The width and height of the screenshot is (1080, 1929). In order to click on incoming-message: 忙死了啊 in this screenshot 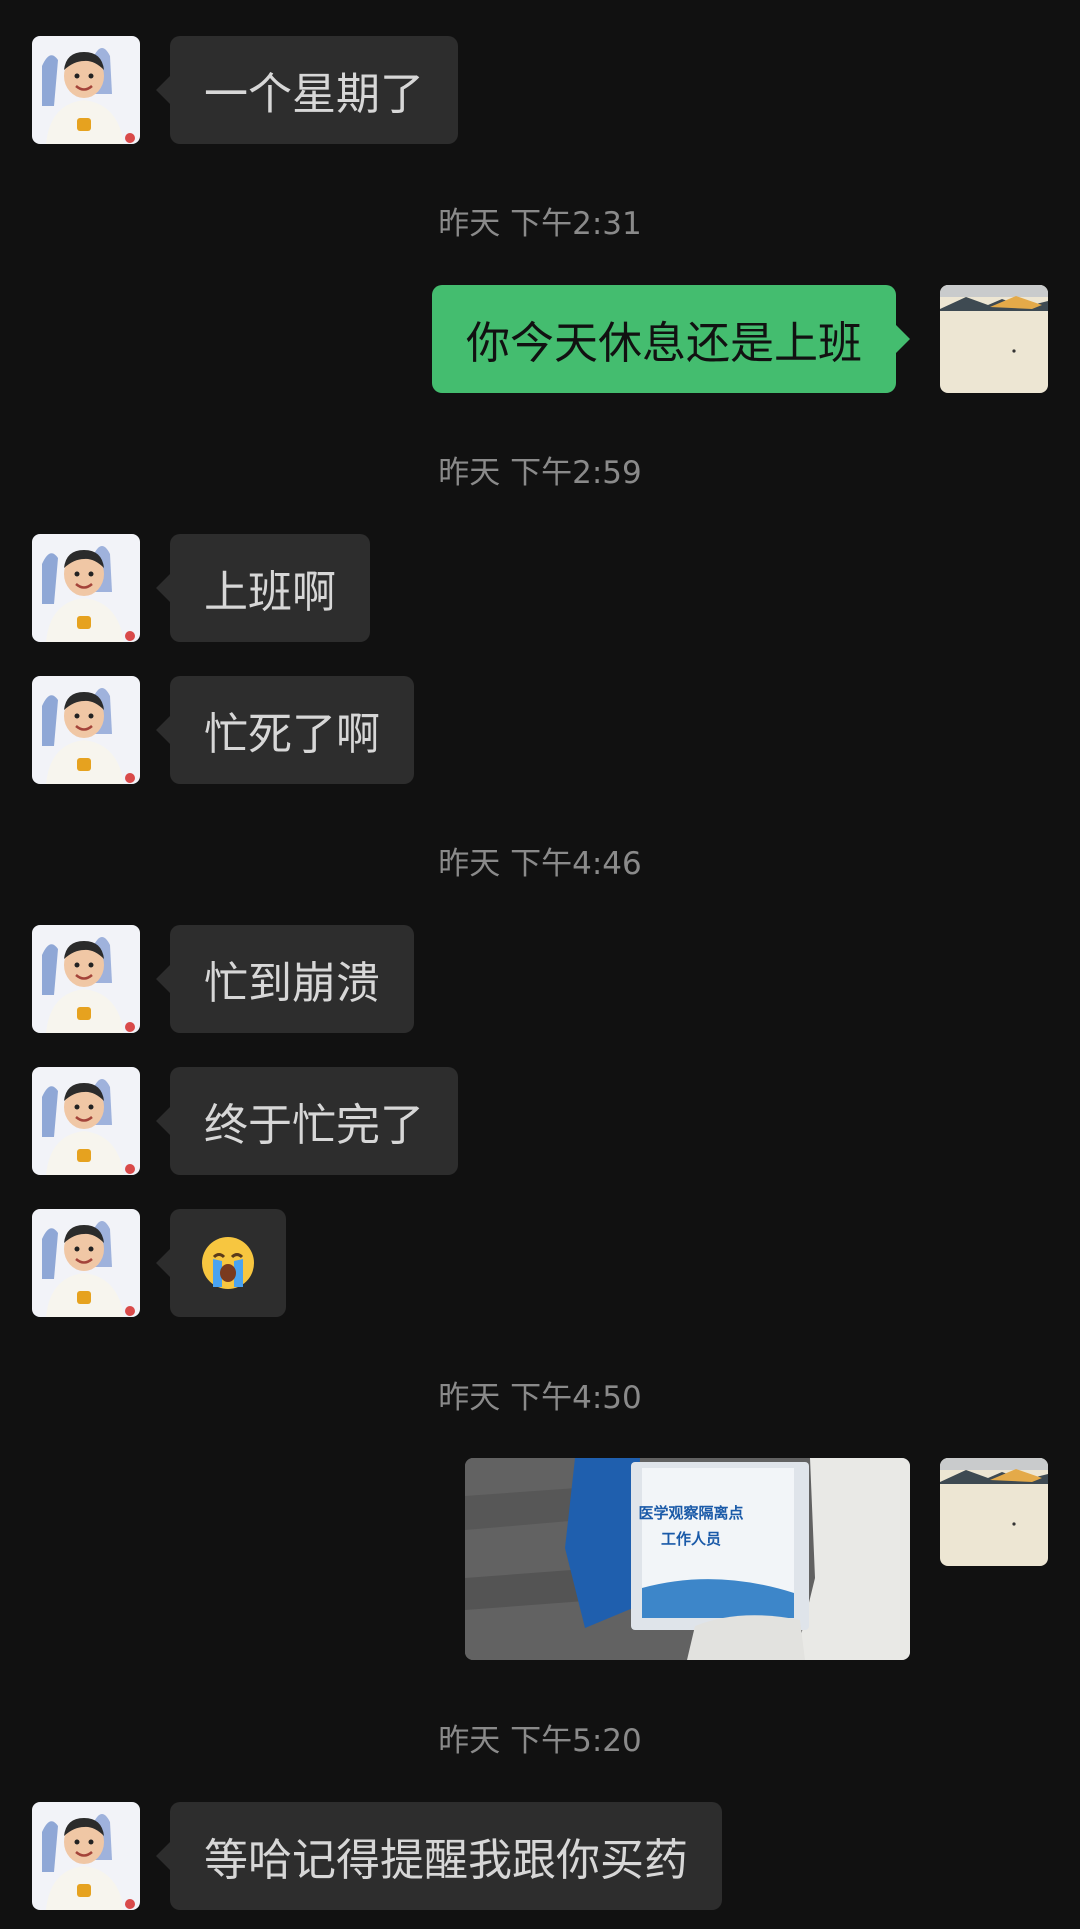, I will do `click(285, 730)`.